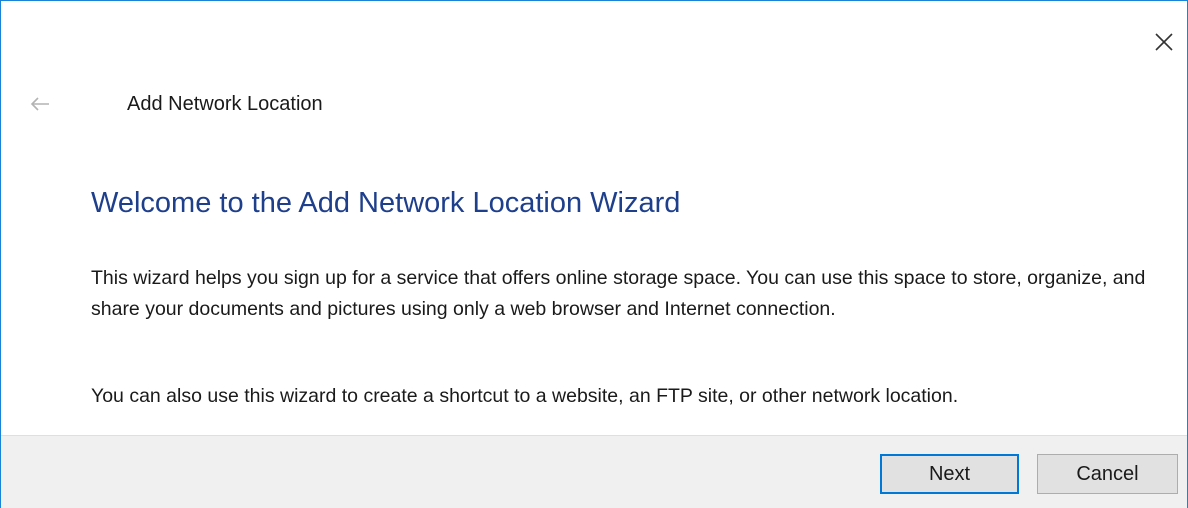  Describe the element at coordinates (594, 471) in the screenshot. I see `button-footer: Next Cancel` at that location.